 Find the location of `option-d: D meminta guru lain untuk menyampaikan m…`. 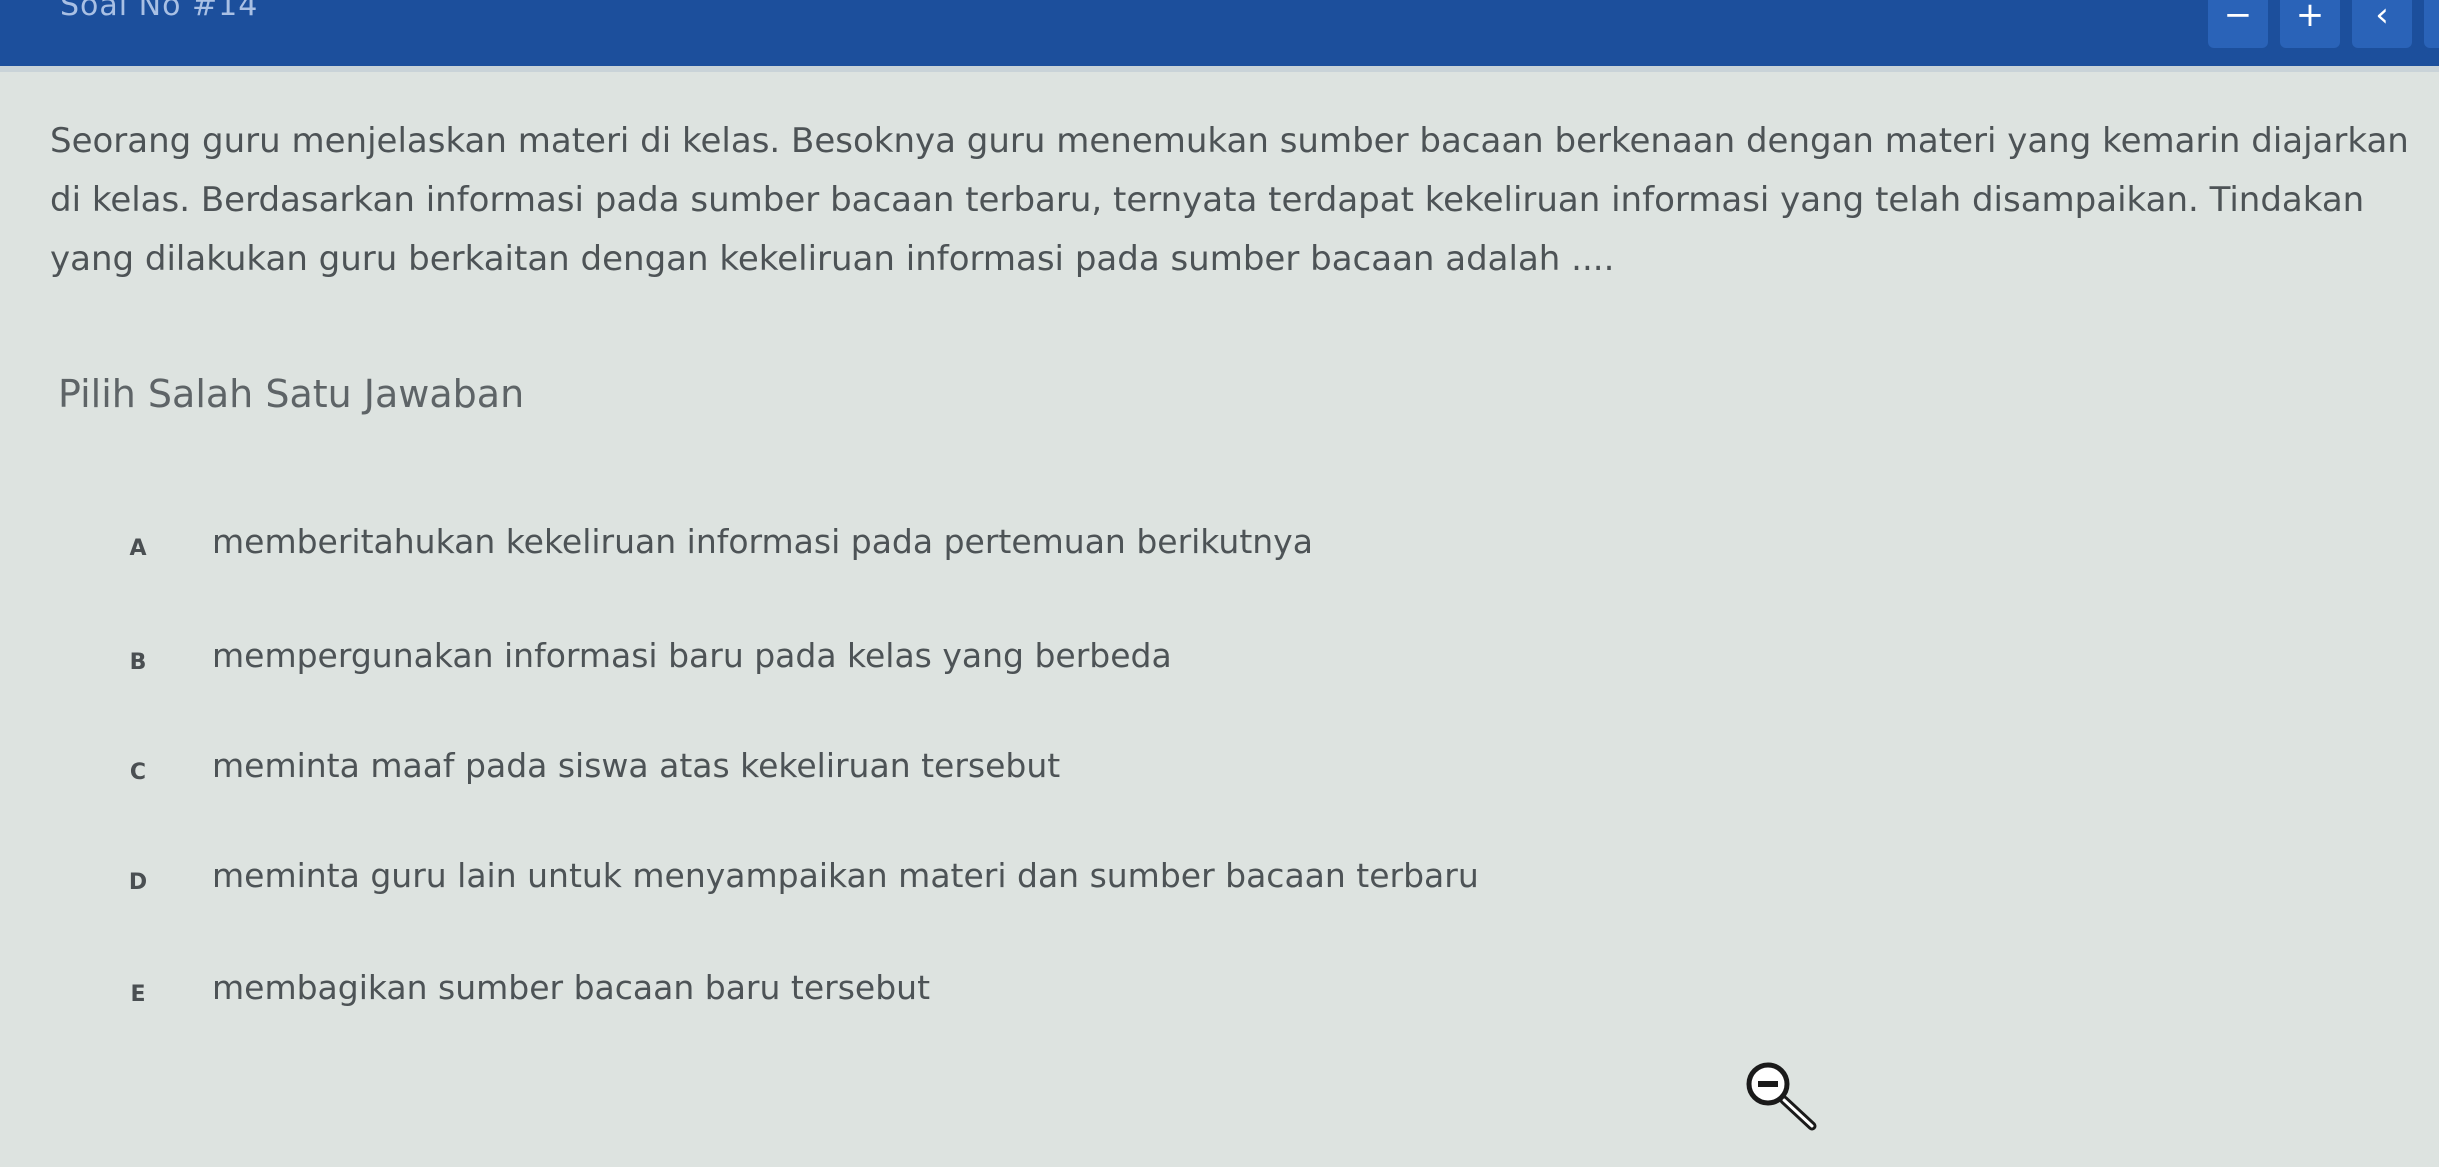

option-d: D meminta guru lain untuk menyampaikan m… is located at coordinates (1018, 891).